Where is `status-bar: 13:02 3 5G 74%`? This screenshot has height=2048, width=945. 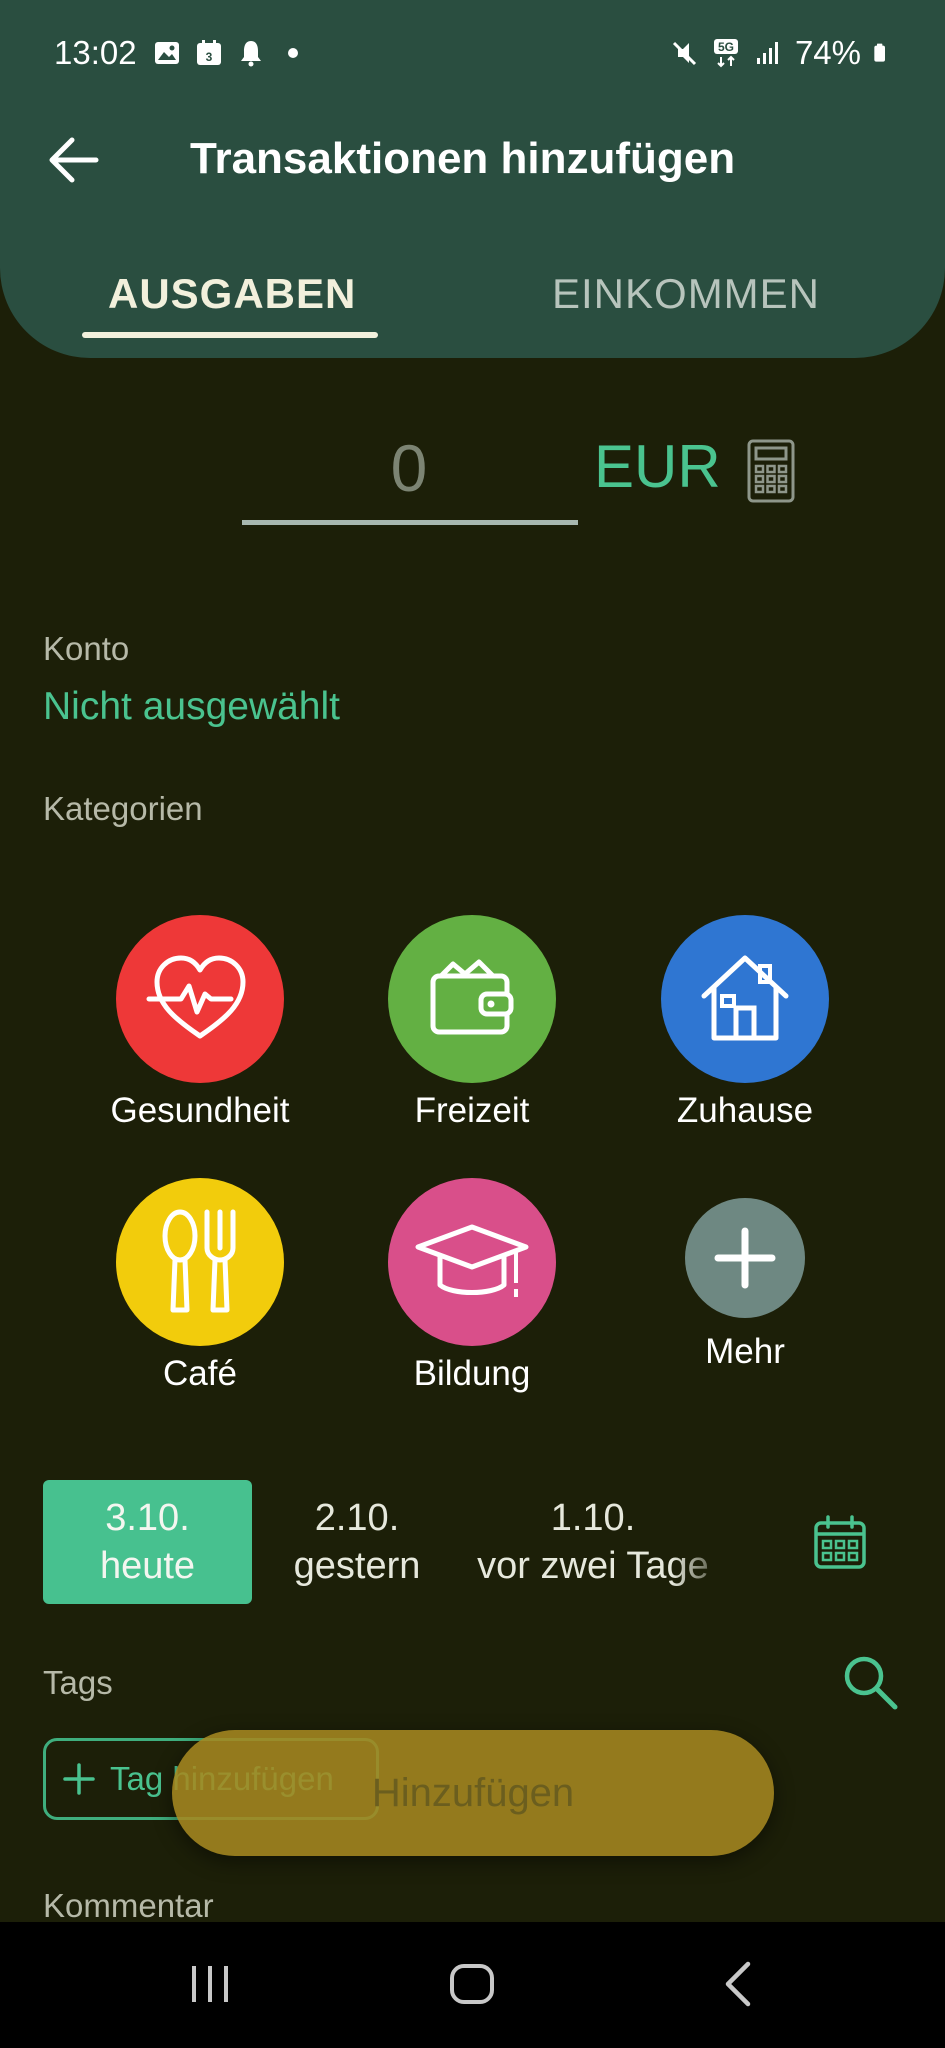
status-bar: 13:02 3 5G 74% is located at coordinates (472, 55).